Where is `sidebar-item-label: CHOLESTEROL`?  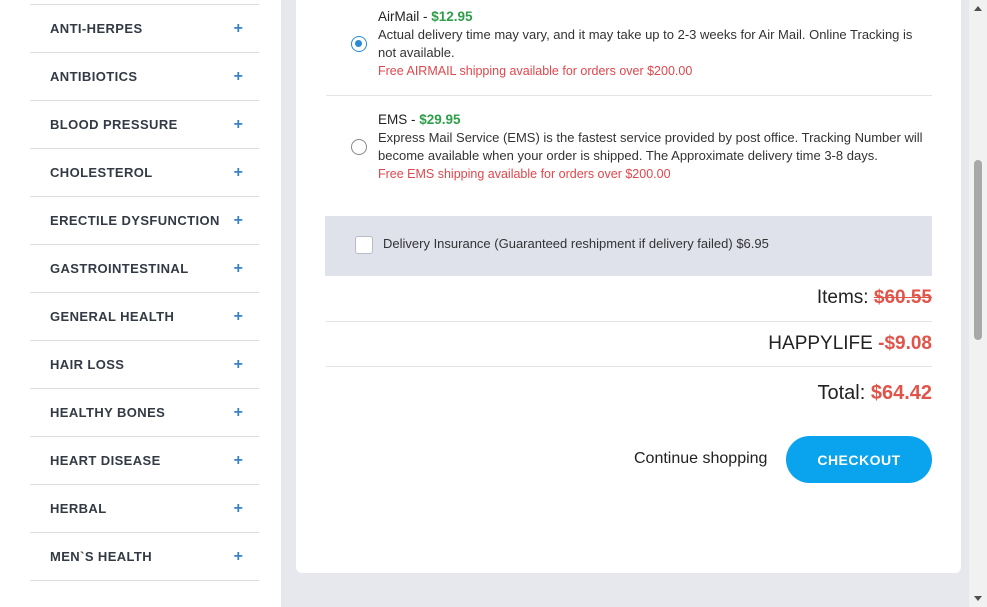 sidebar-item-label: CHOLESTEROL is located at coordinates (101, 172).